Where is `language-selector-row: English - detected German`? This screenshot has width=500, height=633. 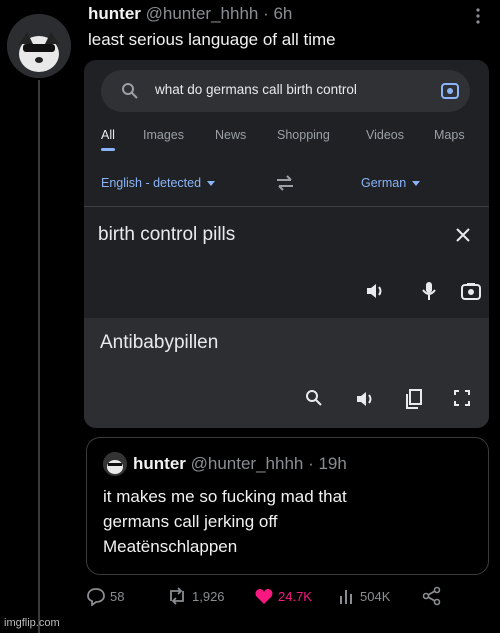 language-selector-row: English - detected German is located at coordinates (286, 184).